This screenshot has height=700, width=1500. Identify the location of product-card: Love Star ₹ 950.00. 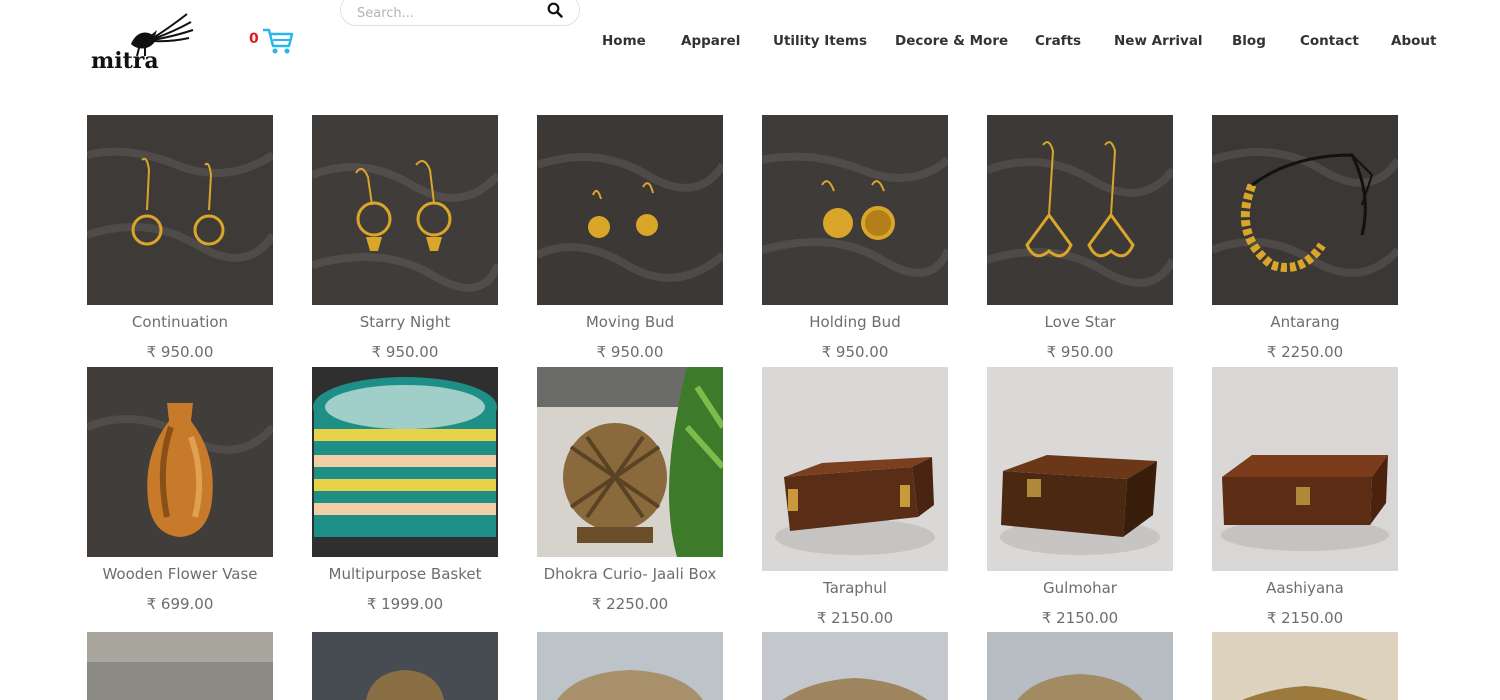
(1080, 238).